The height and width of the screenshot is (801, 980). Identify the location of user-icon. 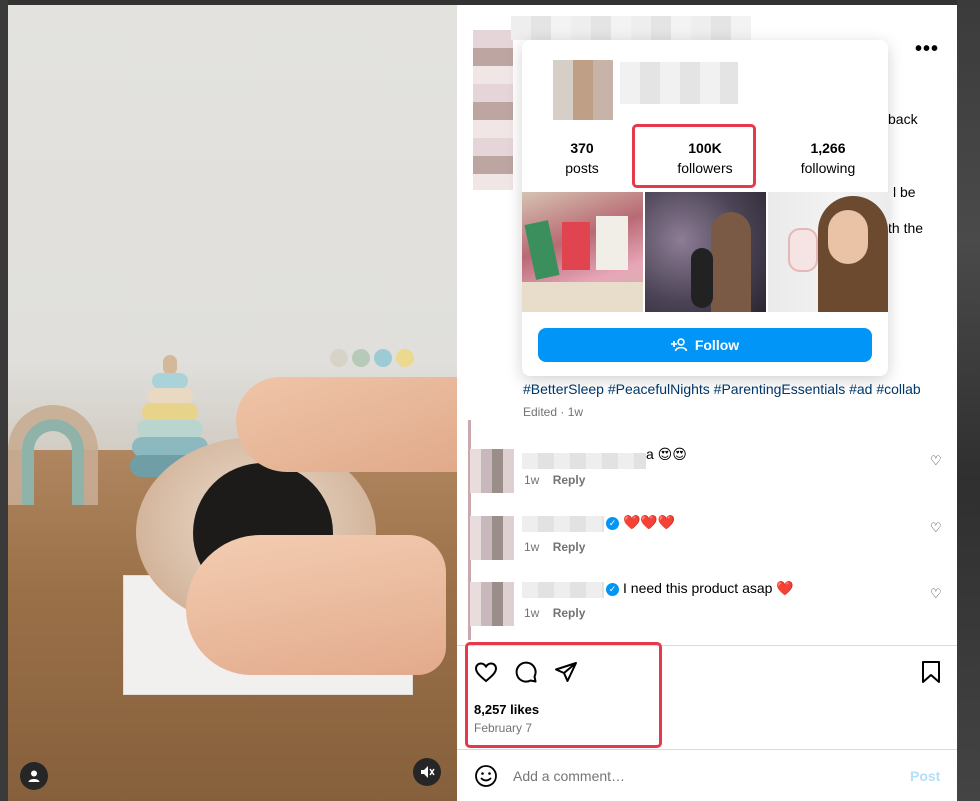
(34, 776).